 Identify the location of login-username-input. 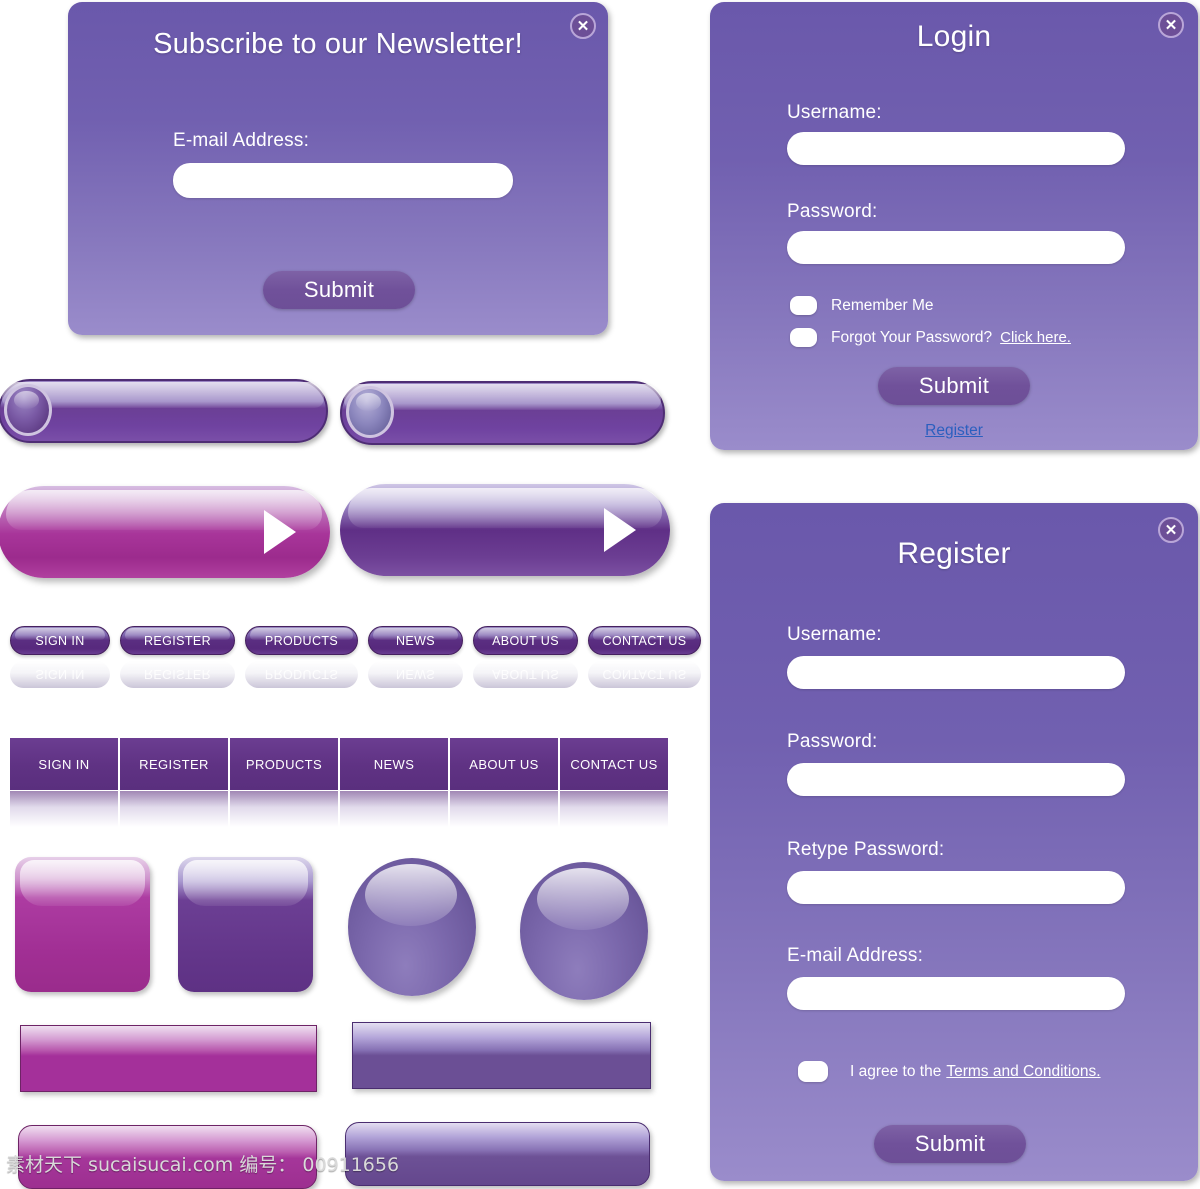
(956, 148).